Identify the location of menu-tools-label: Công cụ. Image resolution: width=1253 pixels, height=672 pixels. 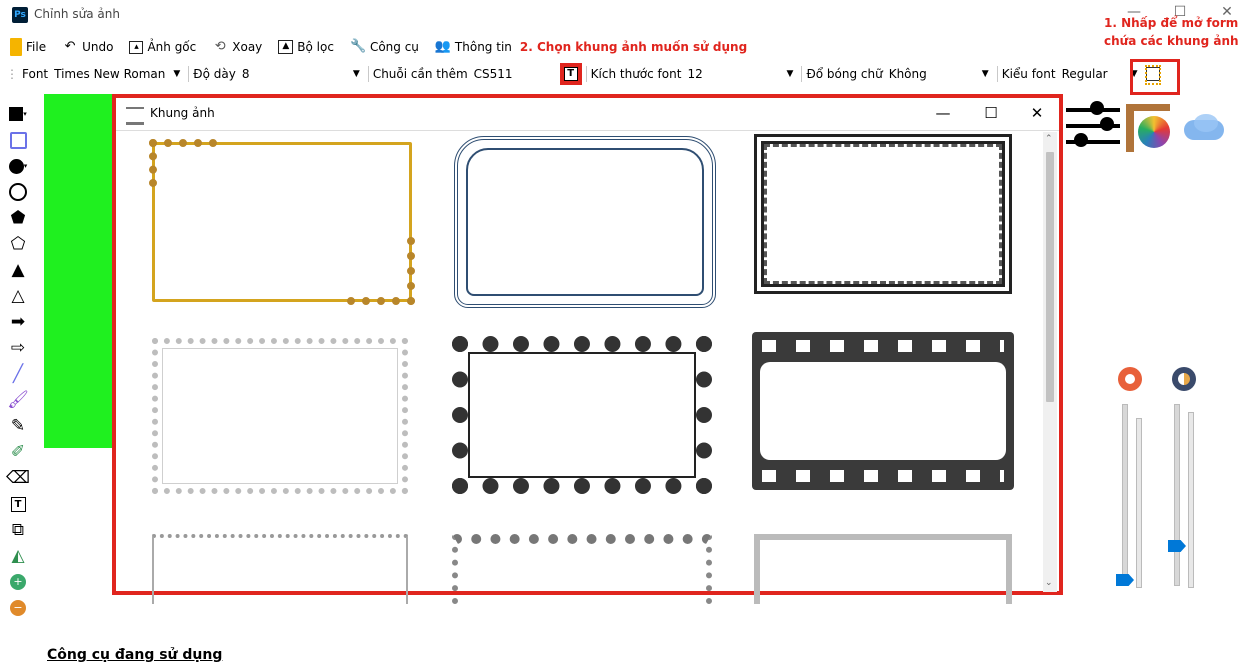
(394, 47).